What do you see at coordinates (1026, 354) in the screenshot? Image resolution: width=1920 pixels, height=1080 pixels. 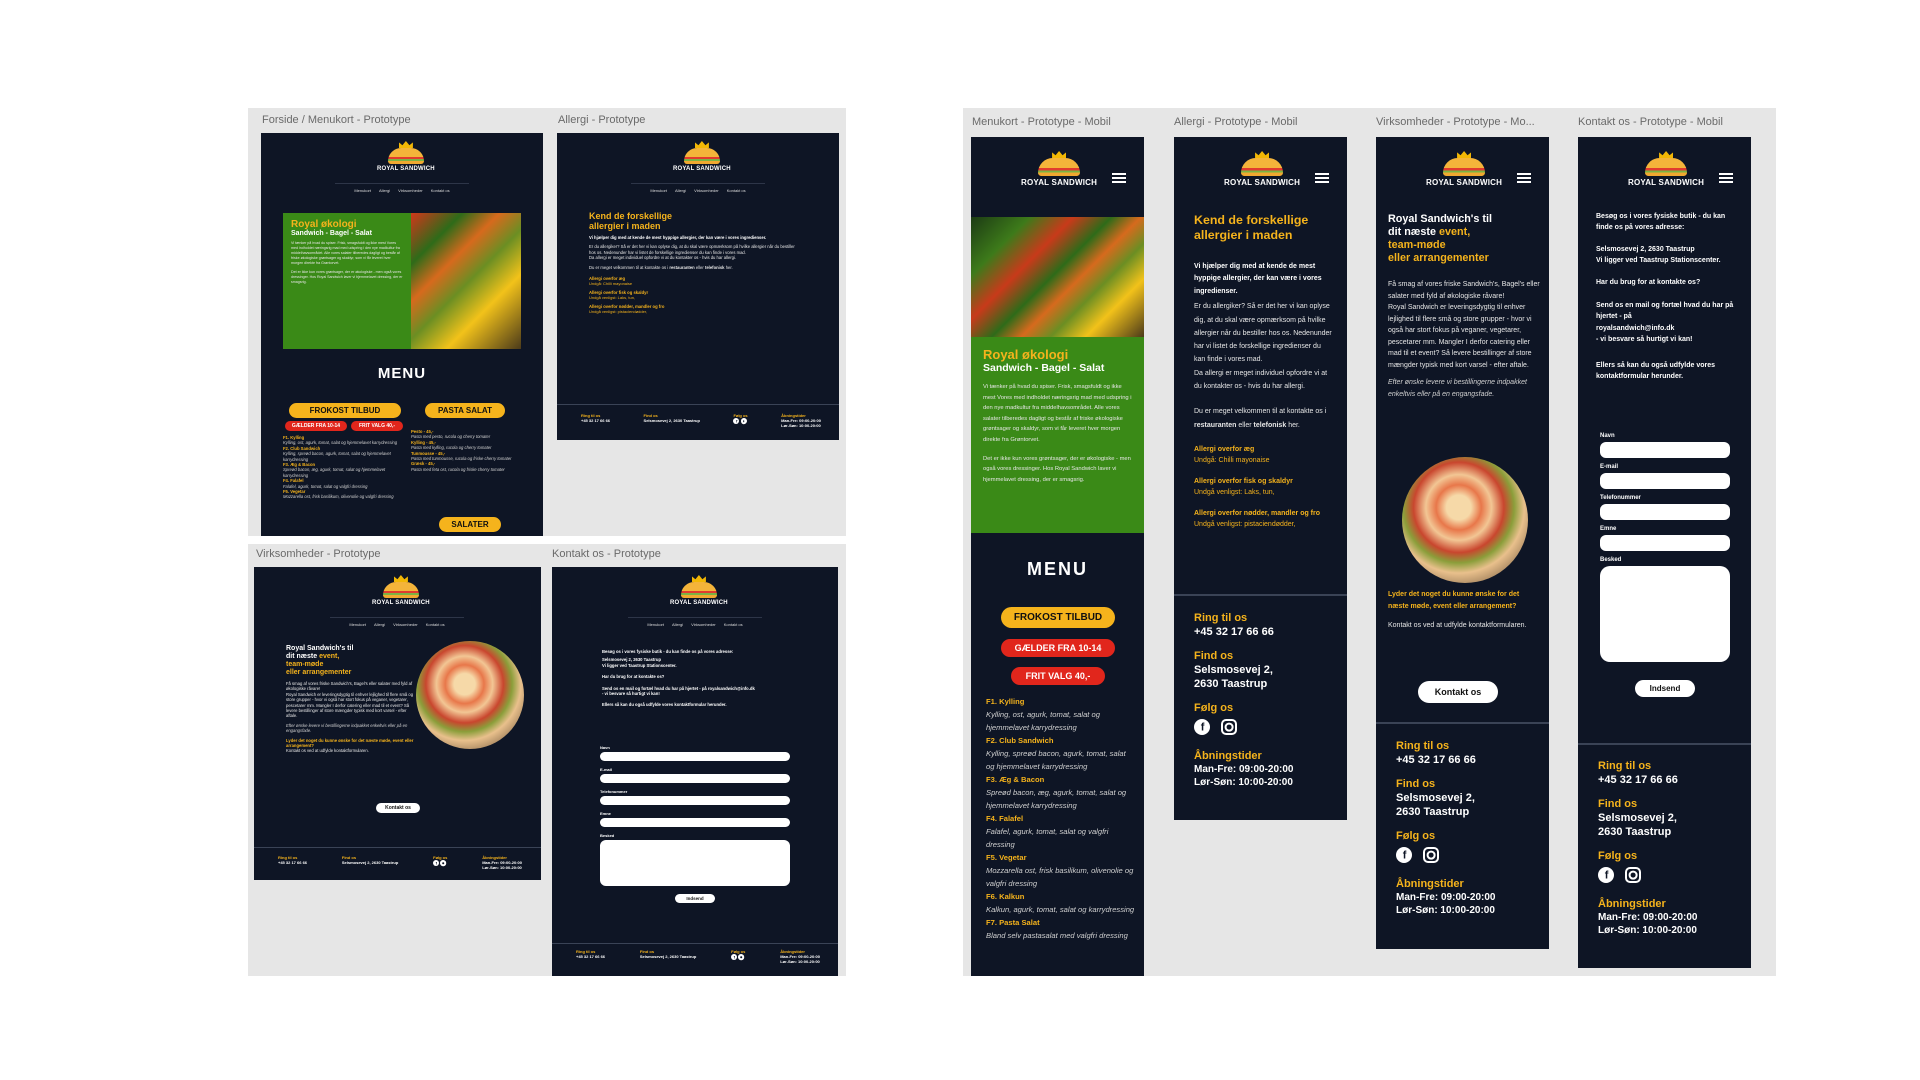 I see `hero-title: Royal økologi` at bounding box center [1026, 354].